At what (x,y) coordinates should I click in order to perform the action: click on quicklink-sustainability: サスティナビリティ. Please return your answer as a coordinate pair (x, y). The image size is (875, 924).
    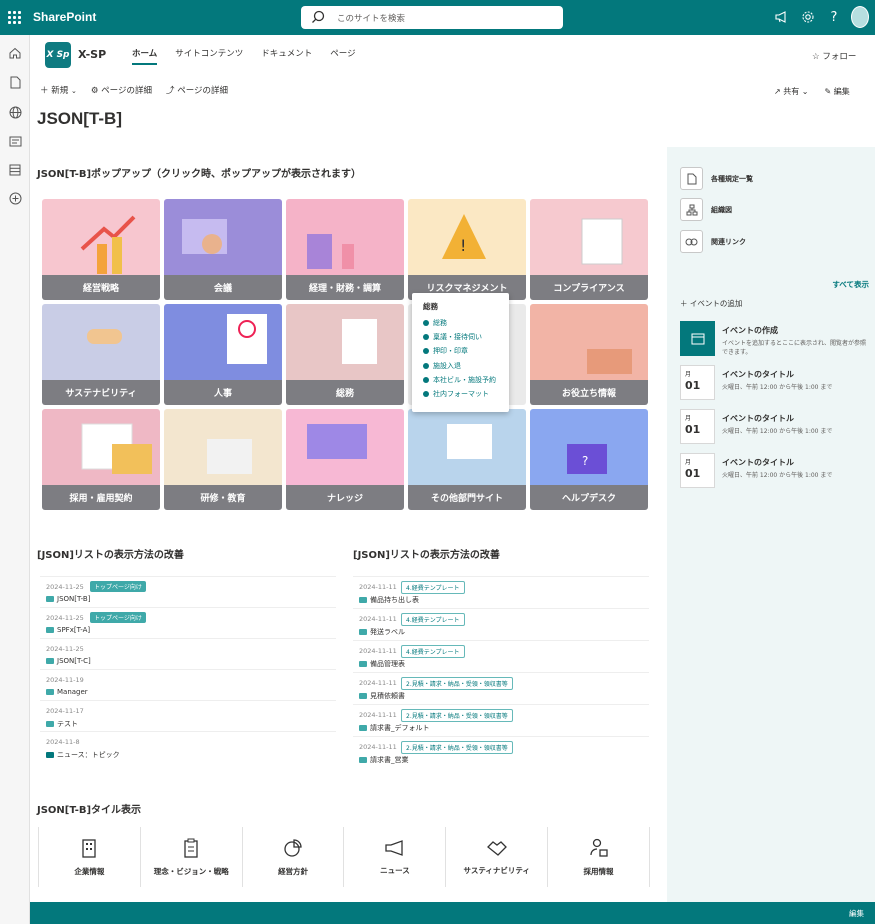
    Looking at the image, I should click on (497, 857).